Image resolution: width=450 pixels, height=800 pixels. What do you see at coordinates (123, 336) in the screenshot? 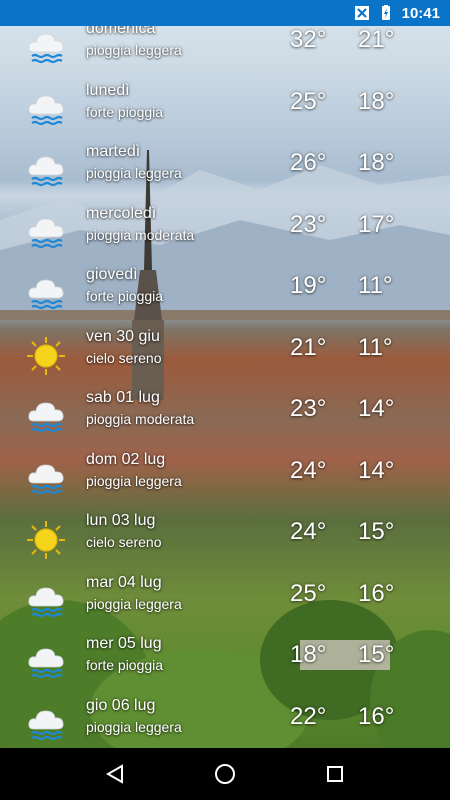
I see `forecast-day: ven 30 giu` at bounding box center [123, 336].